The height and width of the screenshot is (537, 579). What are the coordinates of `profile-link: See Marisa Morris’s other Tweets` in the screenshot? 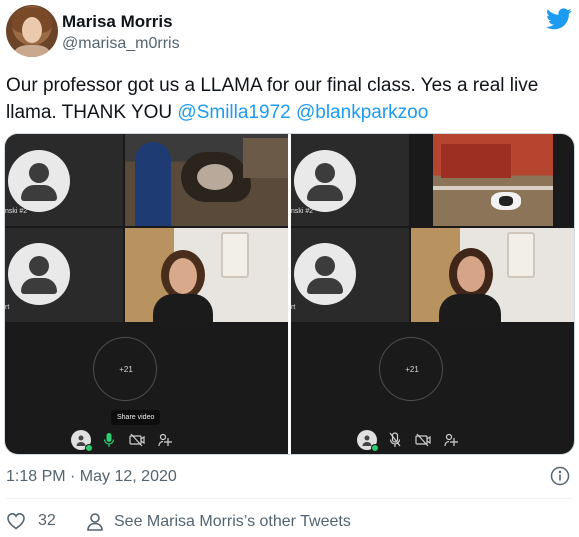 It's located at (218, 522).